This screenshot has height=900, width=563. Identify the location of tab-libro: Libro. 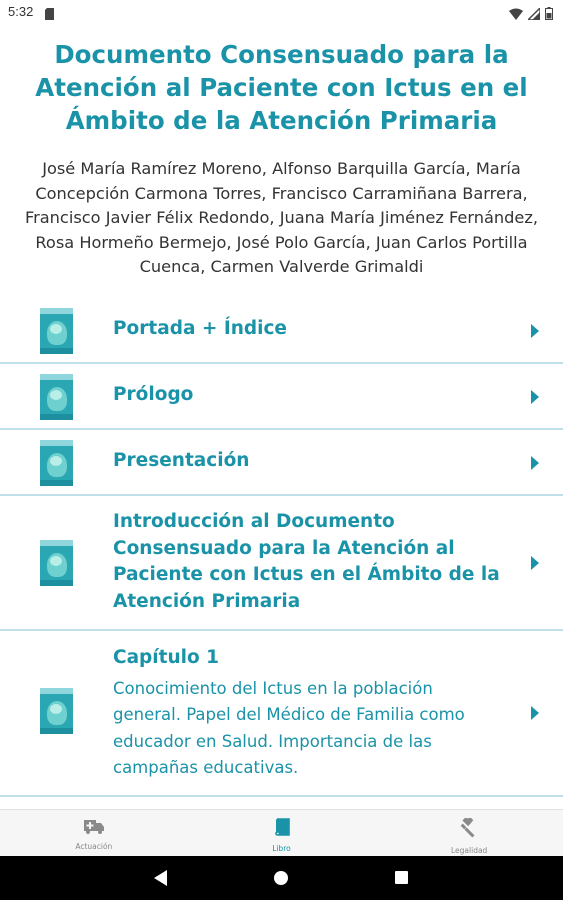
(282, 833).